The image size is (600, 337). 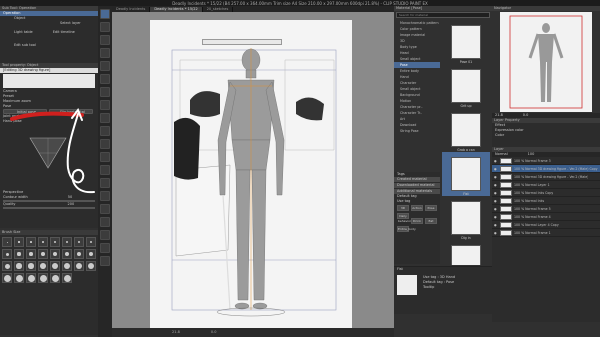 What do you see at coordinates (431, 221) in the screenshot?
I see `tag-button: Eat` at bounding box center [431, 221].